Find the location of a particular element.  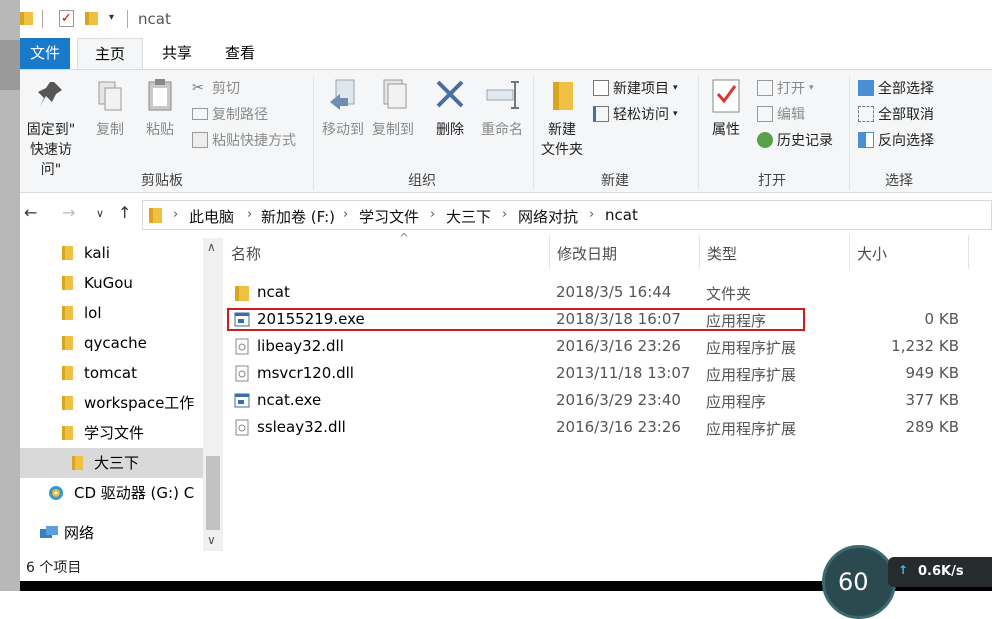

copy-icon is located at coordinates (110, 96).